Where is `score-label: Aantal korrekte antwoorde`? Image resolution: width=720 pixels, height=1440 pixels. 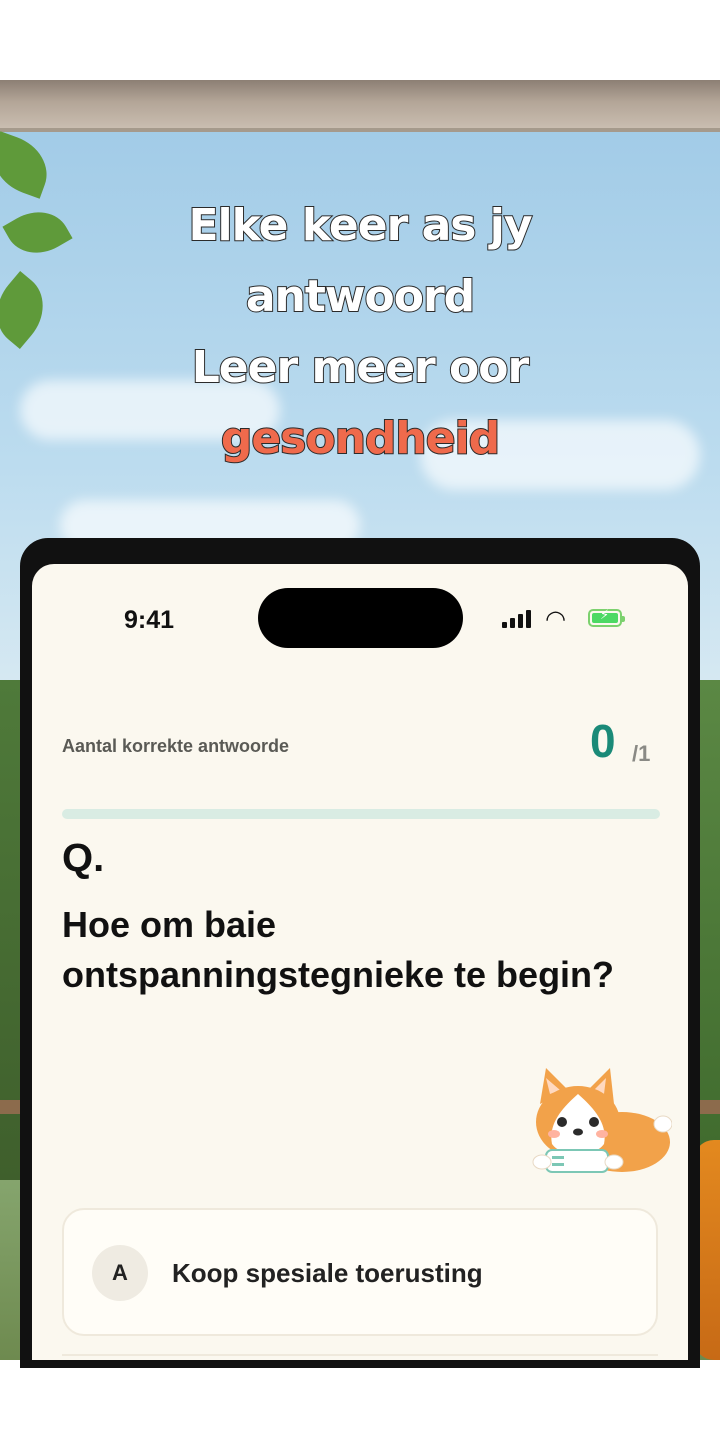
score-label: Aantal korrekte antwoorde is located at coordinates (176, 746).